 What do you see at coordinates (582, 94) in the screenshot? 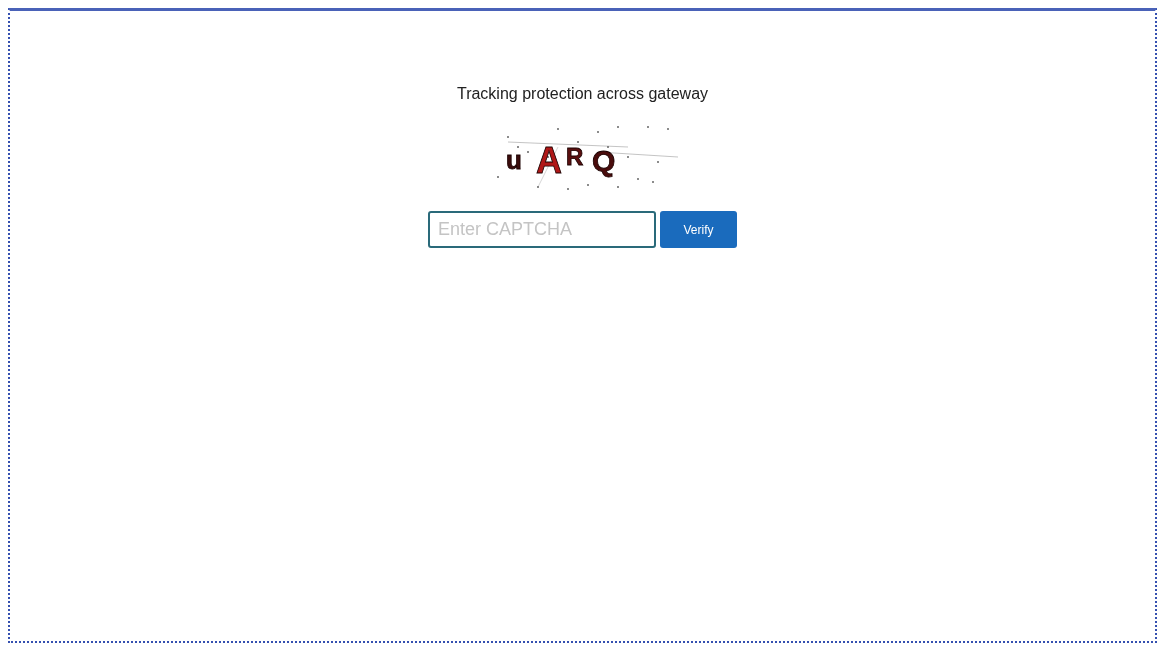
I see `page-title: Tracking protection across gateway` at bounding box center [582, 94].